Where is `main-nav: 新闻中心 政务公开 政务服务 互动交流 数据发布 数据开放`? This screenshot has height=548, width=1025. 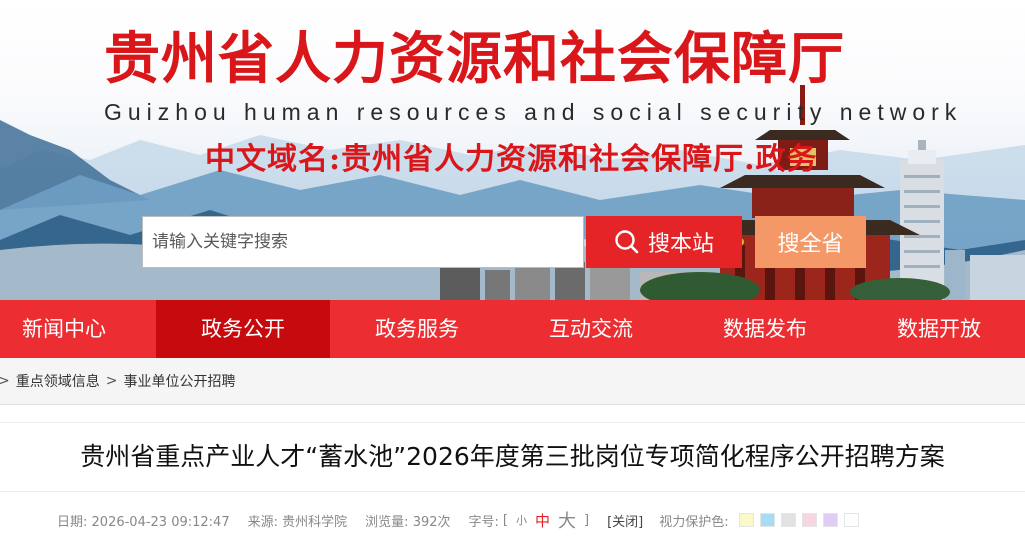 main-nav: 新闻中心 政务公开 政务服务 互动交流 数据发布 数据开放 is located at coordinates (512, 329).